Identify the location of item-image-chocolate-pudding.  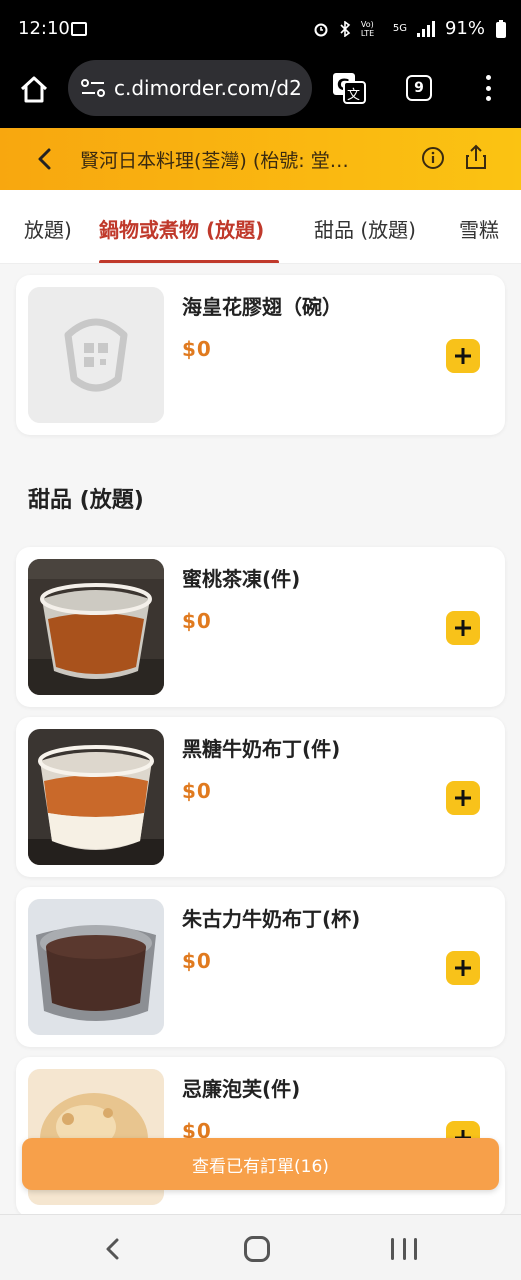
(96, 967).